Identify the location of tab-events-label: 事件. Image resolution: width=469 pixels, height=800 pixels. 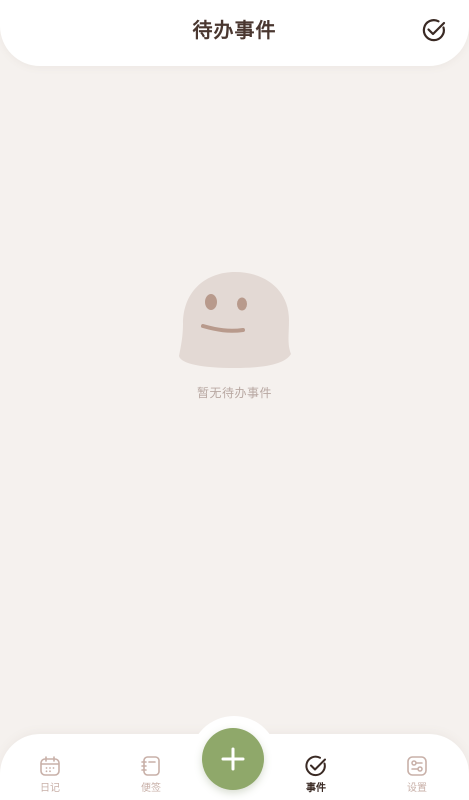
(316, 788).